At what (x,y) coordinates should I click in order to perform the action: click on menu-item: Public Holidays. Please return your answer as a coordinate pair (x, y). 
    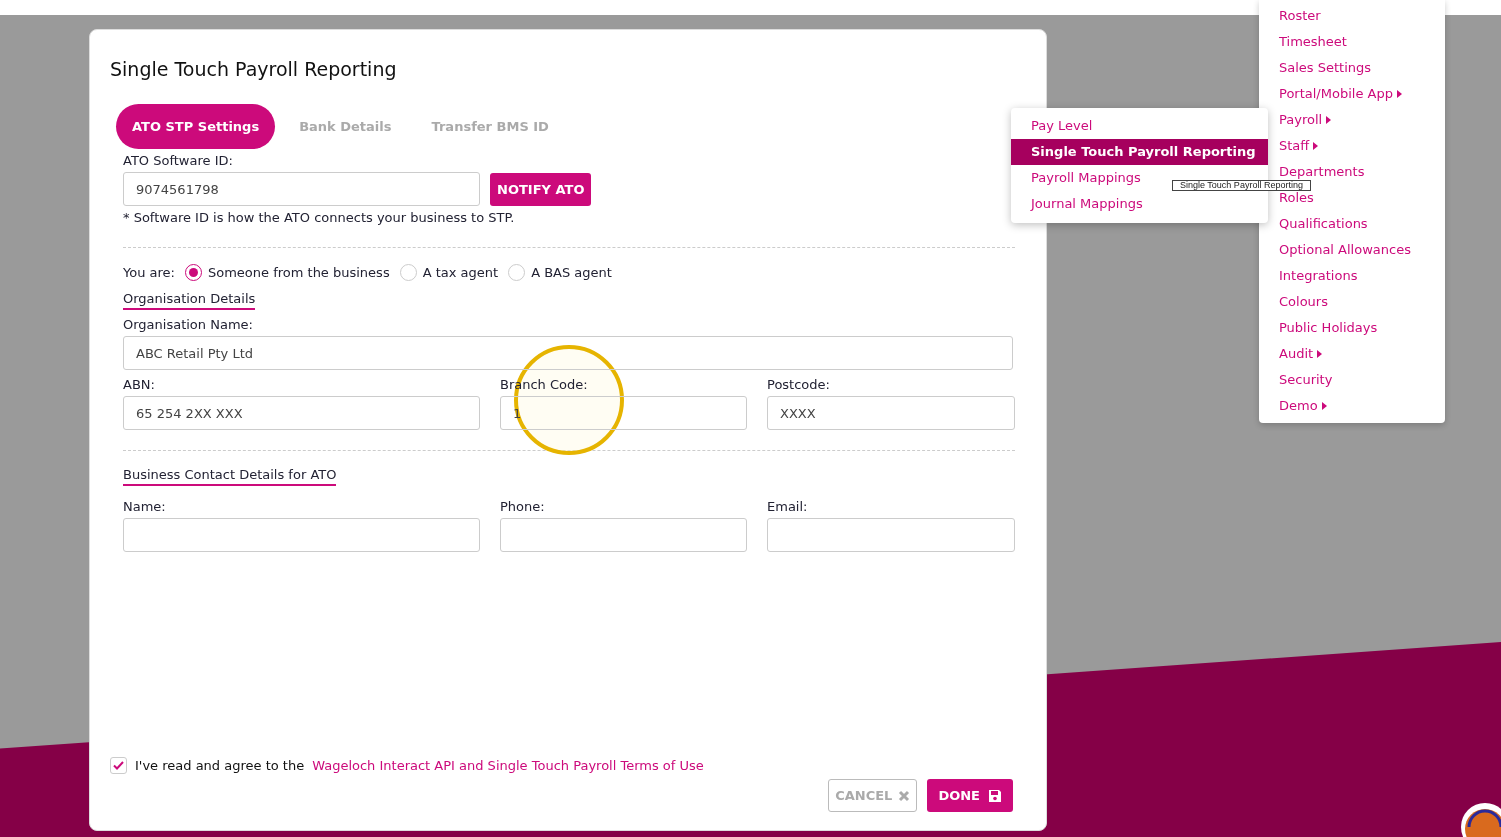
    Looking at the image, I should click on (1328, 328).